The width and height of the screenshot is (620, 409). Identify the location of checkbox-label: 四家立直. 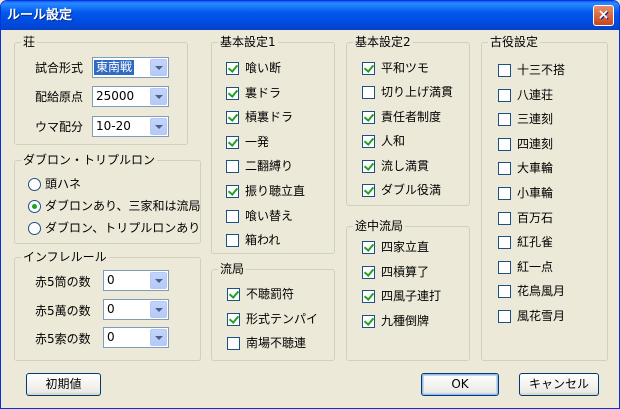
(405, 247).